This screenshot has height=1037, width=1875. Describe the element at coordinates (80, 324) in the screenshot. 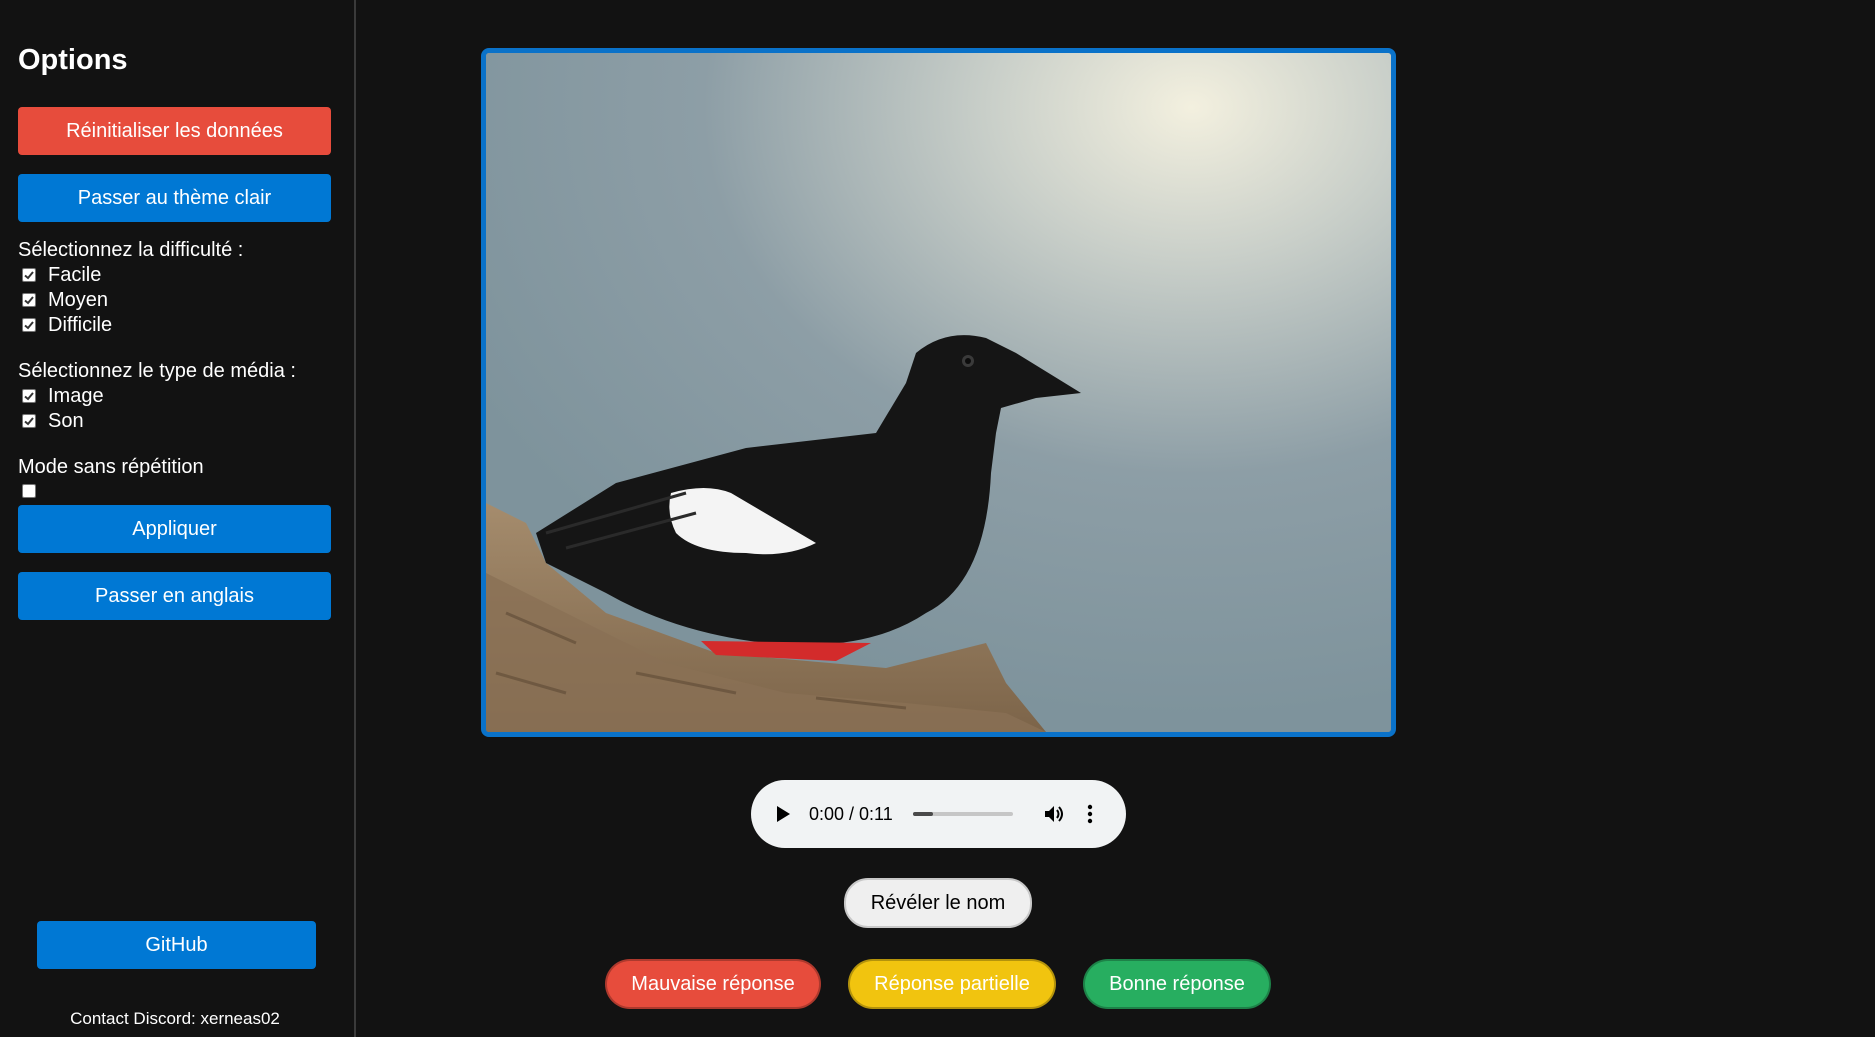

I see `difficile-label: Difficile` at that location.